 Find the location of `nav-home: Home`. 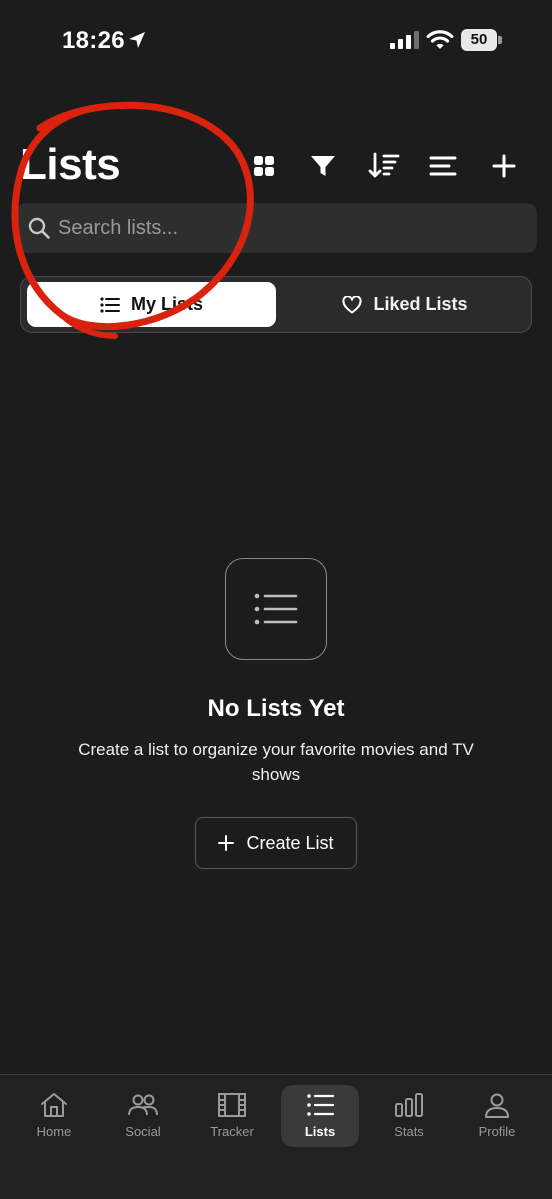

nav-home: Home is located at coordinates (54, 1116).